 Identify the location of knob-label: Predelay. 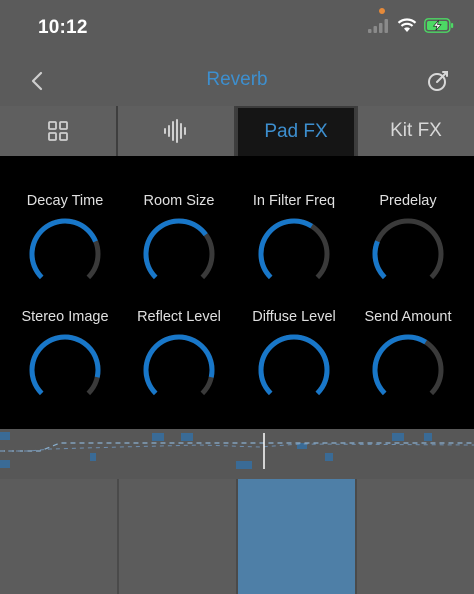
(408, 201).